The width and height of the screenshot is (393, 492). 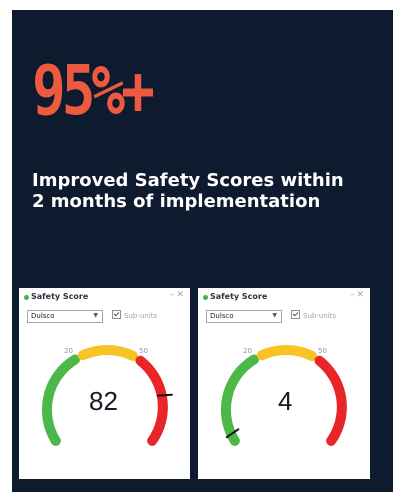 What do you see at coordinates (93, 91) in the screenshot?
I see `headline-stat: 95%+` at bounding box center [93, 91].